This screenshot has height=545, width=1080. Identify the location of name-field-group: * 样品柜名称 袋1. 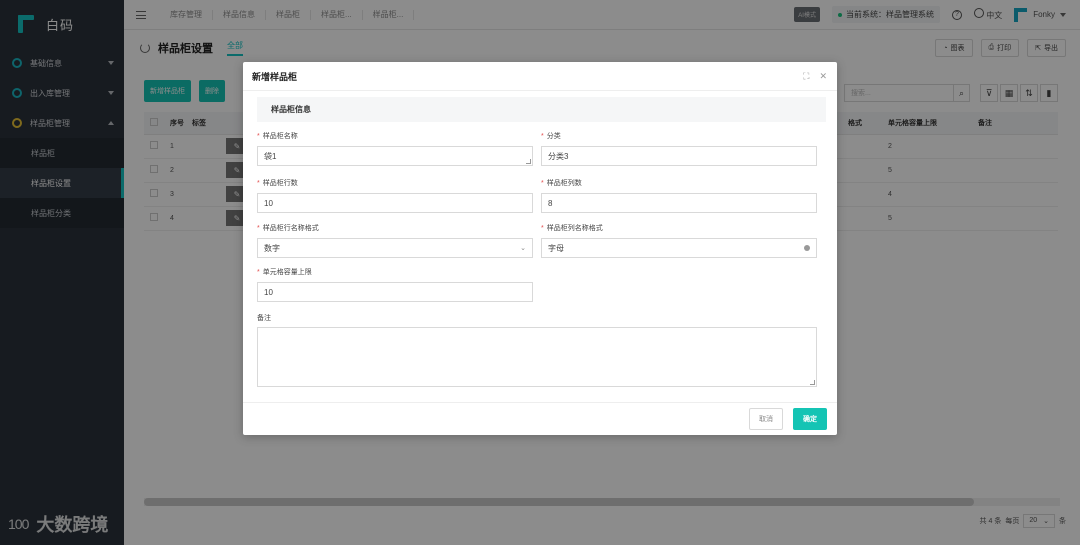
(395, 148).